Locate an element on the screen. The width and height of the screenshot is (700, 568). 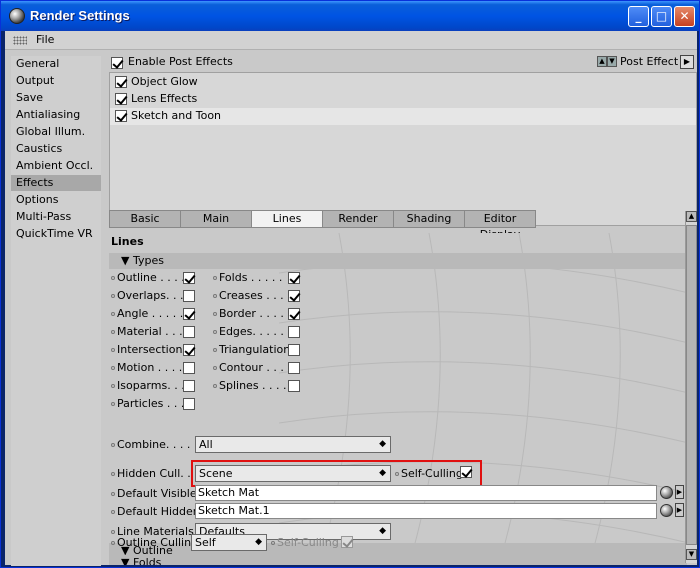
type-label-text: Edges. . . . . is located at coordinates (251, 331).